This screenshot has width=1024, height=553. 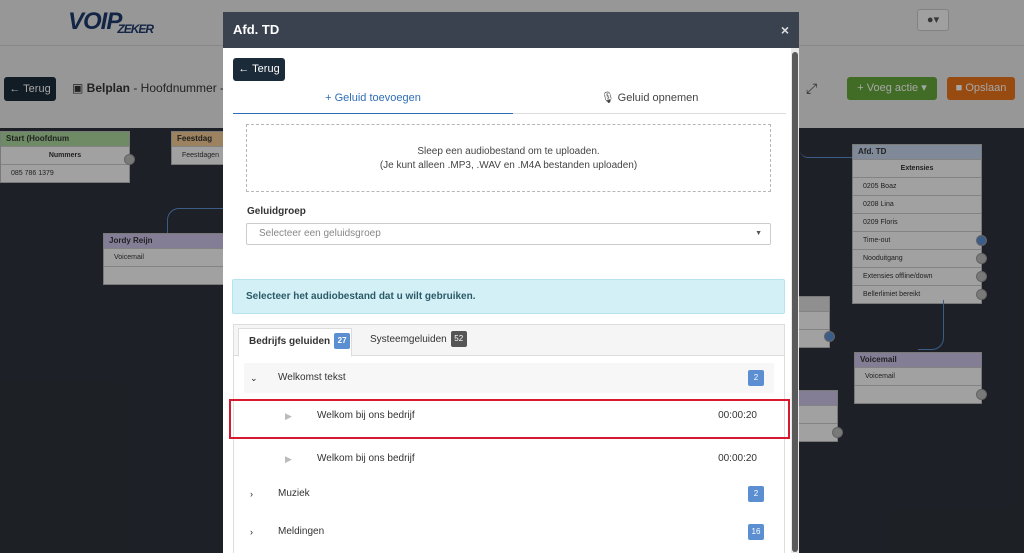 What do you see at coordinates (508, 151) in the screenshot?
I see `dropzone-text: Sleep een audiobestand om te uploaden.` at bounding box center [508, 151].